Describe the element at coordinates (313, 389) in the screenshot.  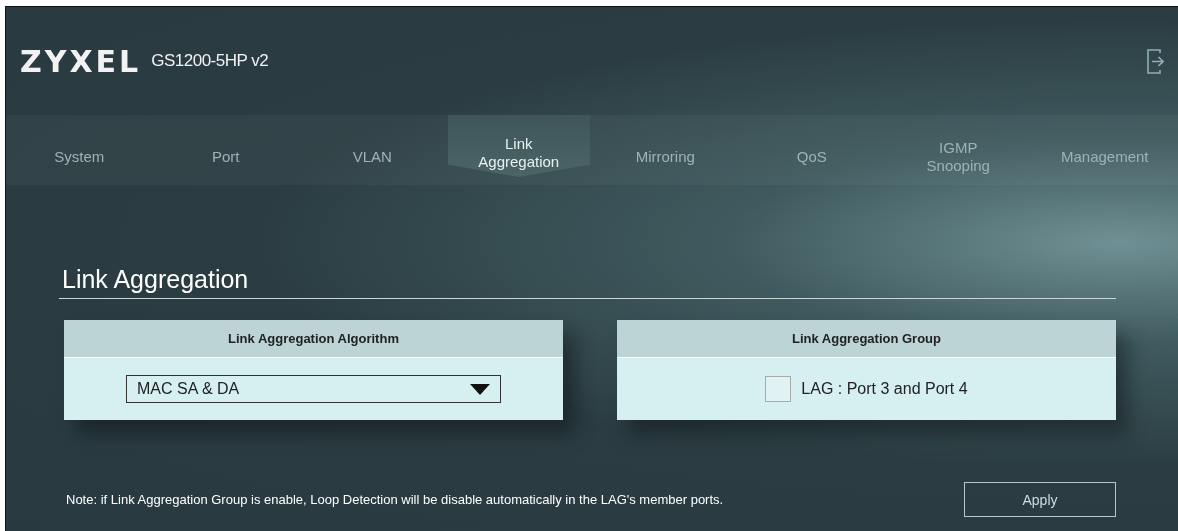
I see `algorithm-dropdown: MAC SA & DA` at that location.